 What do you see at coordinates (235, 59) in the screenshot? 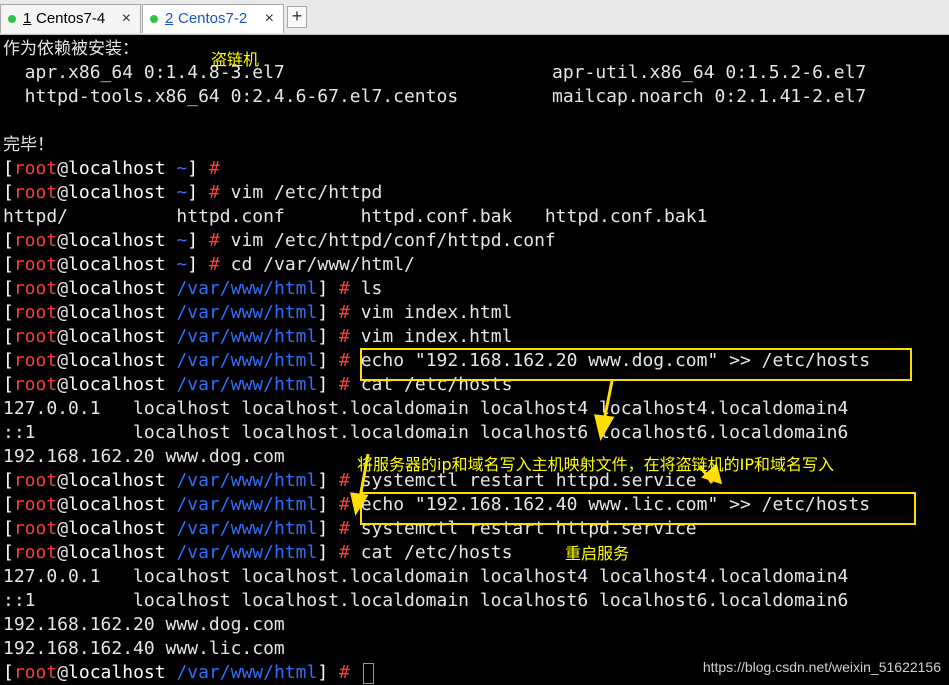
I see `annotation-hotlink-machine: 盗链机` at bounding box center [235, 59].